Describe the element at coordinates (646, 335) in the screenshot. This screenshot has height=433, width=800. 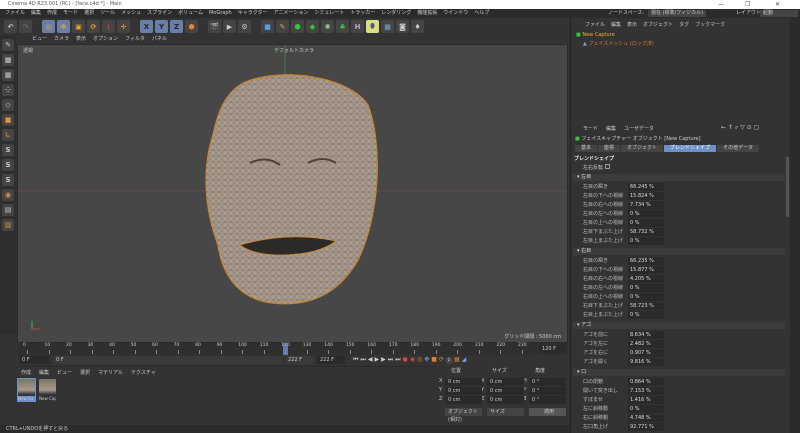
I see `blendshape-value: 8.634 %` at that location.